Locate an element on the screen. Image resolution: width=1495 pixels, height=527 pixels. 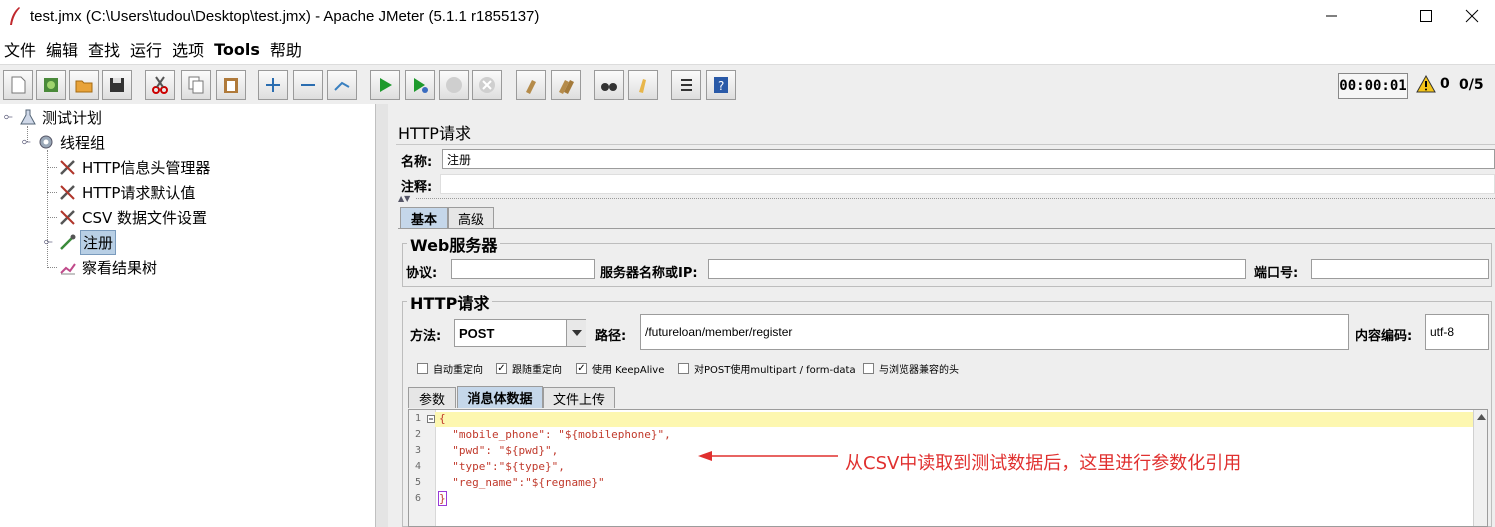
line-number: 3 is located at coordinates (418, 450).